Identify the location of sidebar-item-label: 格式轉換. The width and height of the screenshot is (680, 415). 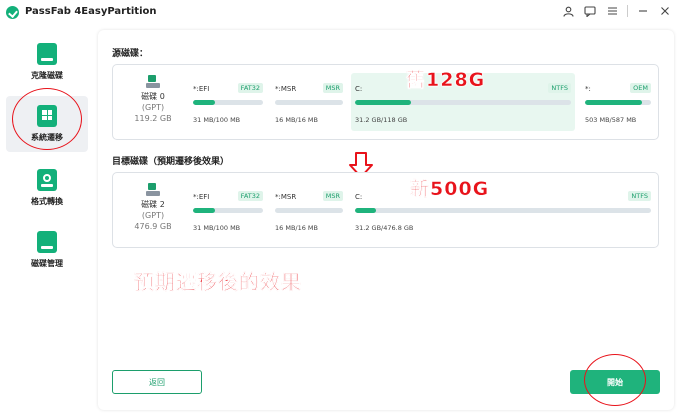
(47, 201).